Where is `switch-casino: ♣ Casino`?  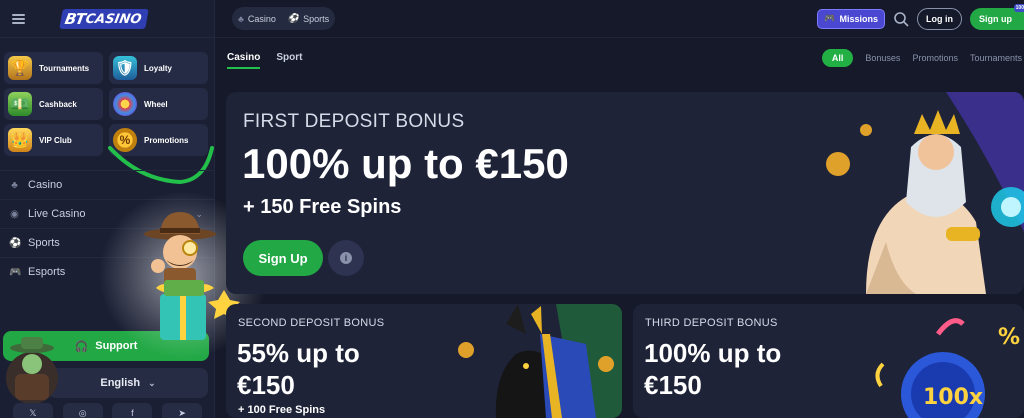
switch-casino: ♣ Casino is located at coordinates (257, 19).